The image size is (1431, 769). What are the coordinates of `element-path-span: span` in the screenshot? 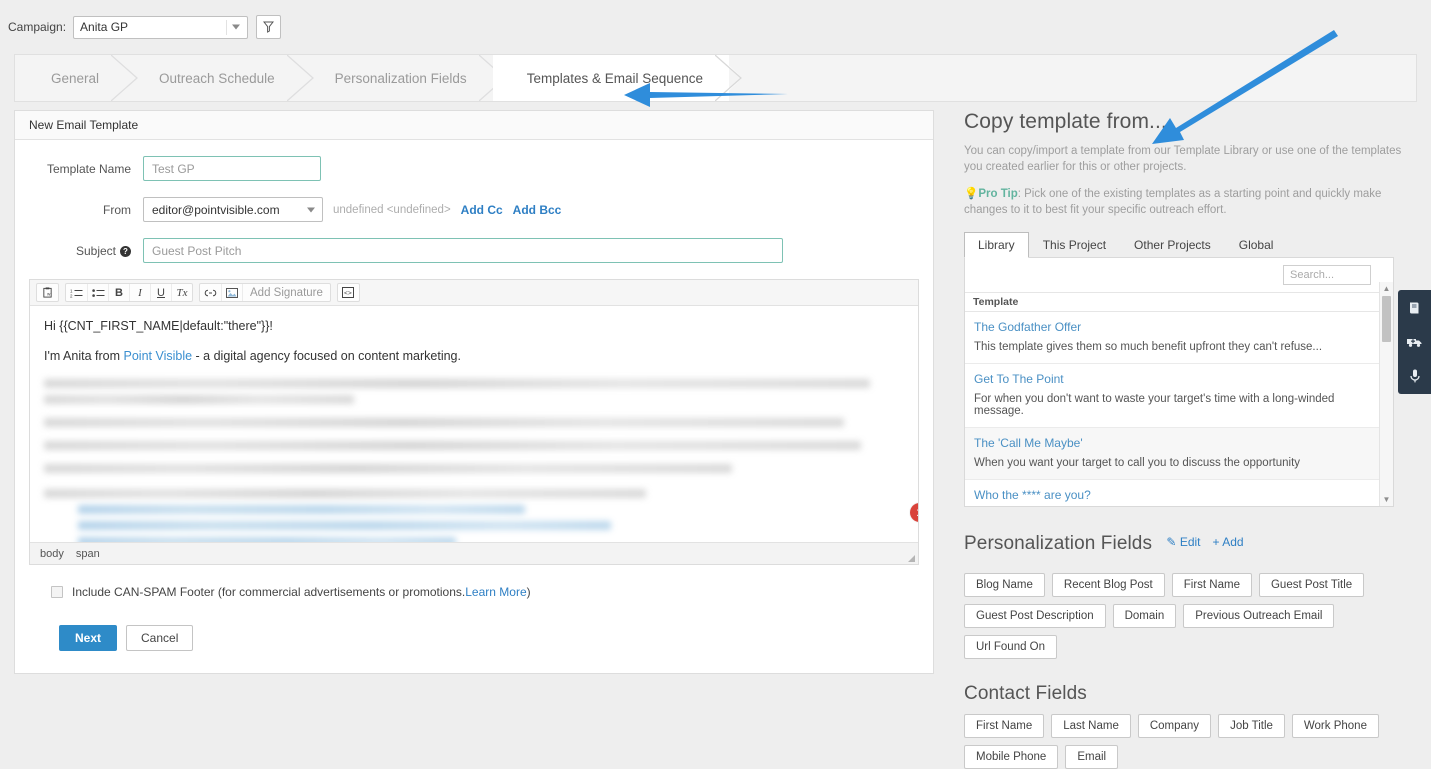 It's located at (88, 554).